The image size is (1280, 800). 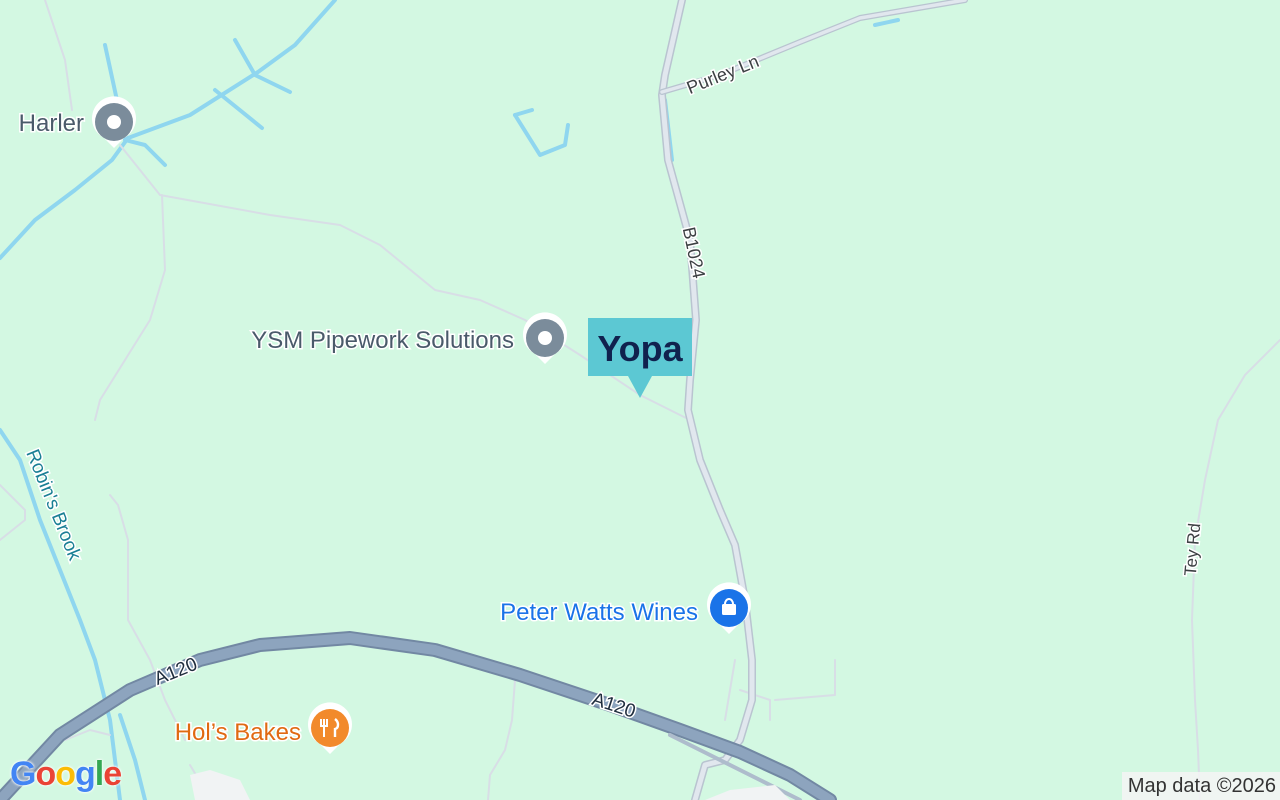 I want to click on place-label-peter-watts-wines: Peter Watts Wines, so click(x=599, y=613).